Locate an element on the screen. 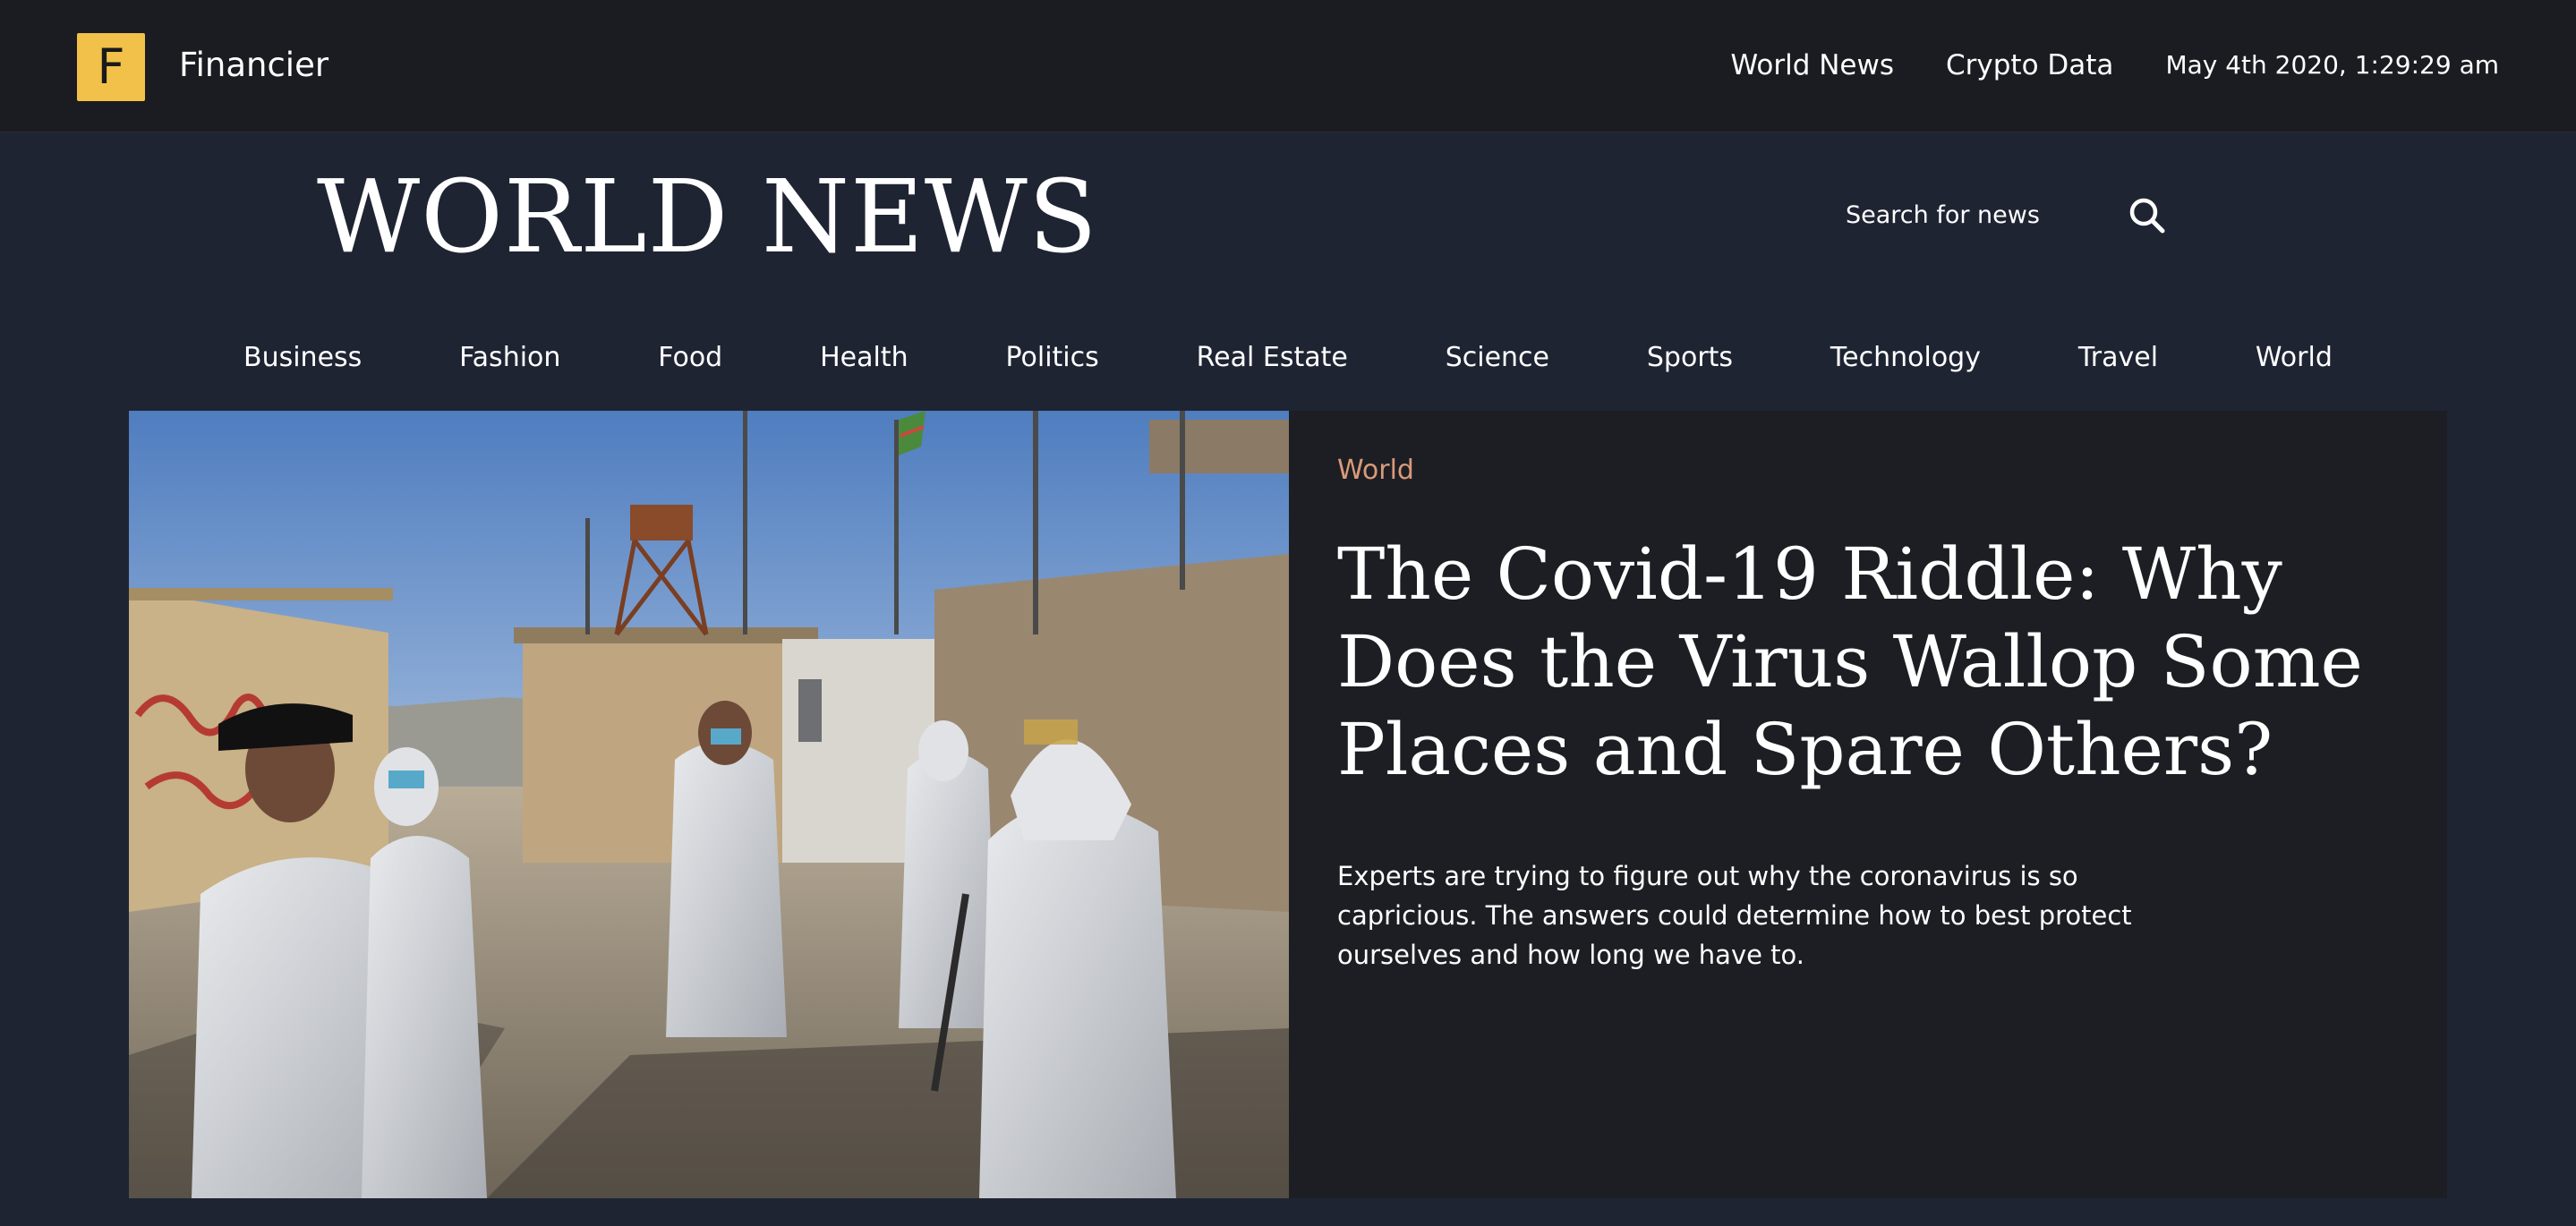 The image size is (2576, 1226). category-travel: Travel is located at coordinates (2118, 358).